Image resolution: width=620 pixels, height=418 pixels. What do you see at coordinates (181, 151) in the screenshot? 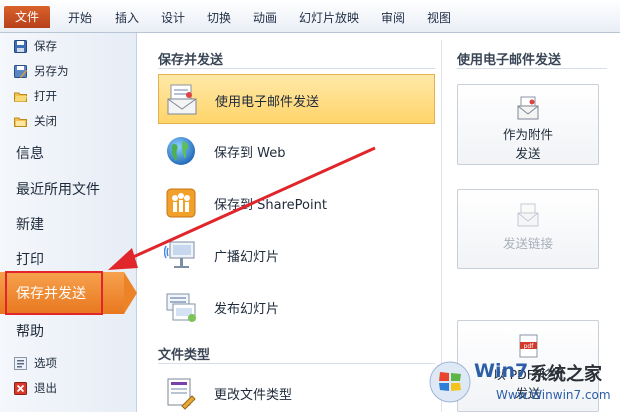
I see `globe-icon` at bounding box center [181, 151].